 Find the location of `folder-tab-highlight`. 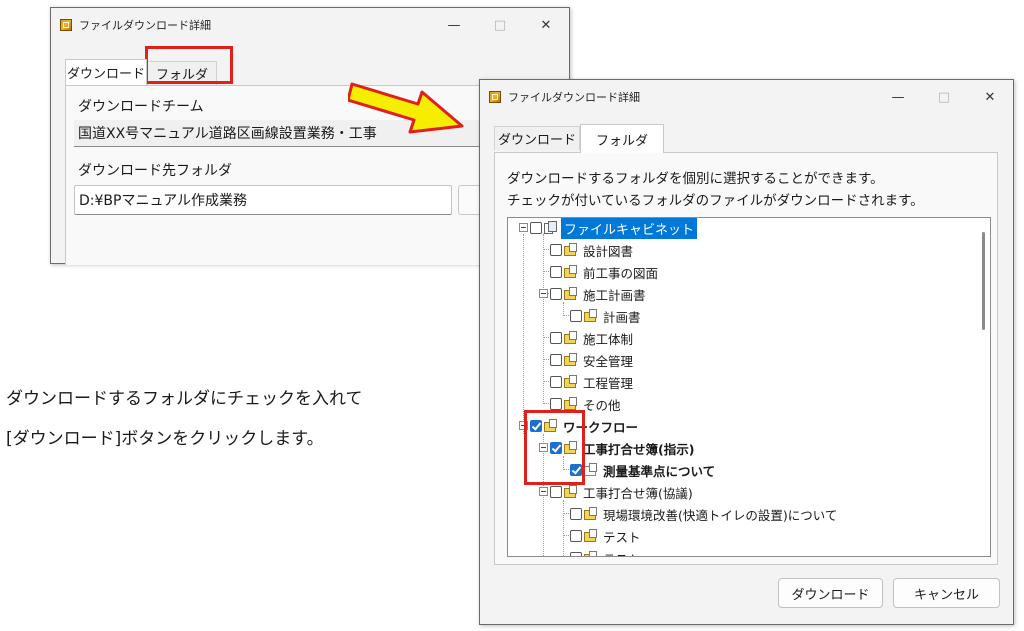

folder-tab-highlight is located at coordinates (189, 65).